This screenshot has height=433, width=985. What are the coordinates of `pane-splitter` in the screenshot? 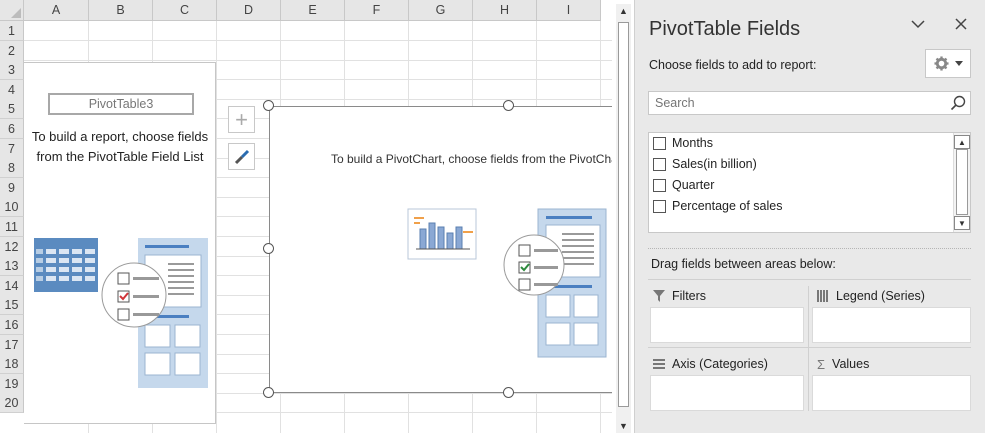 It's located at (809, 249).